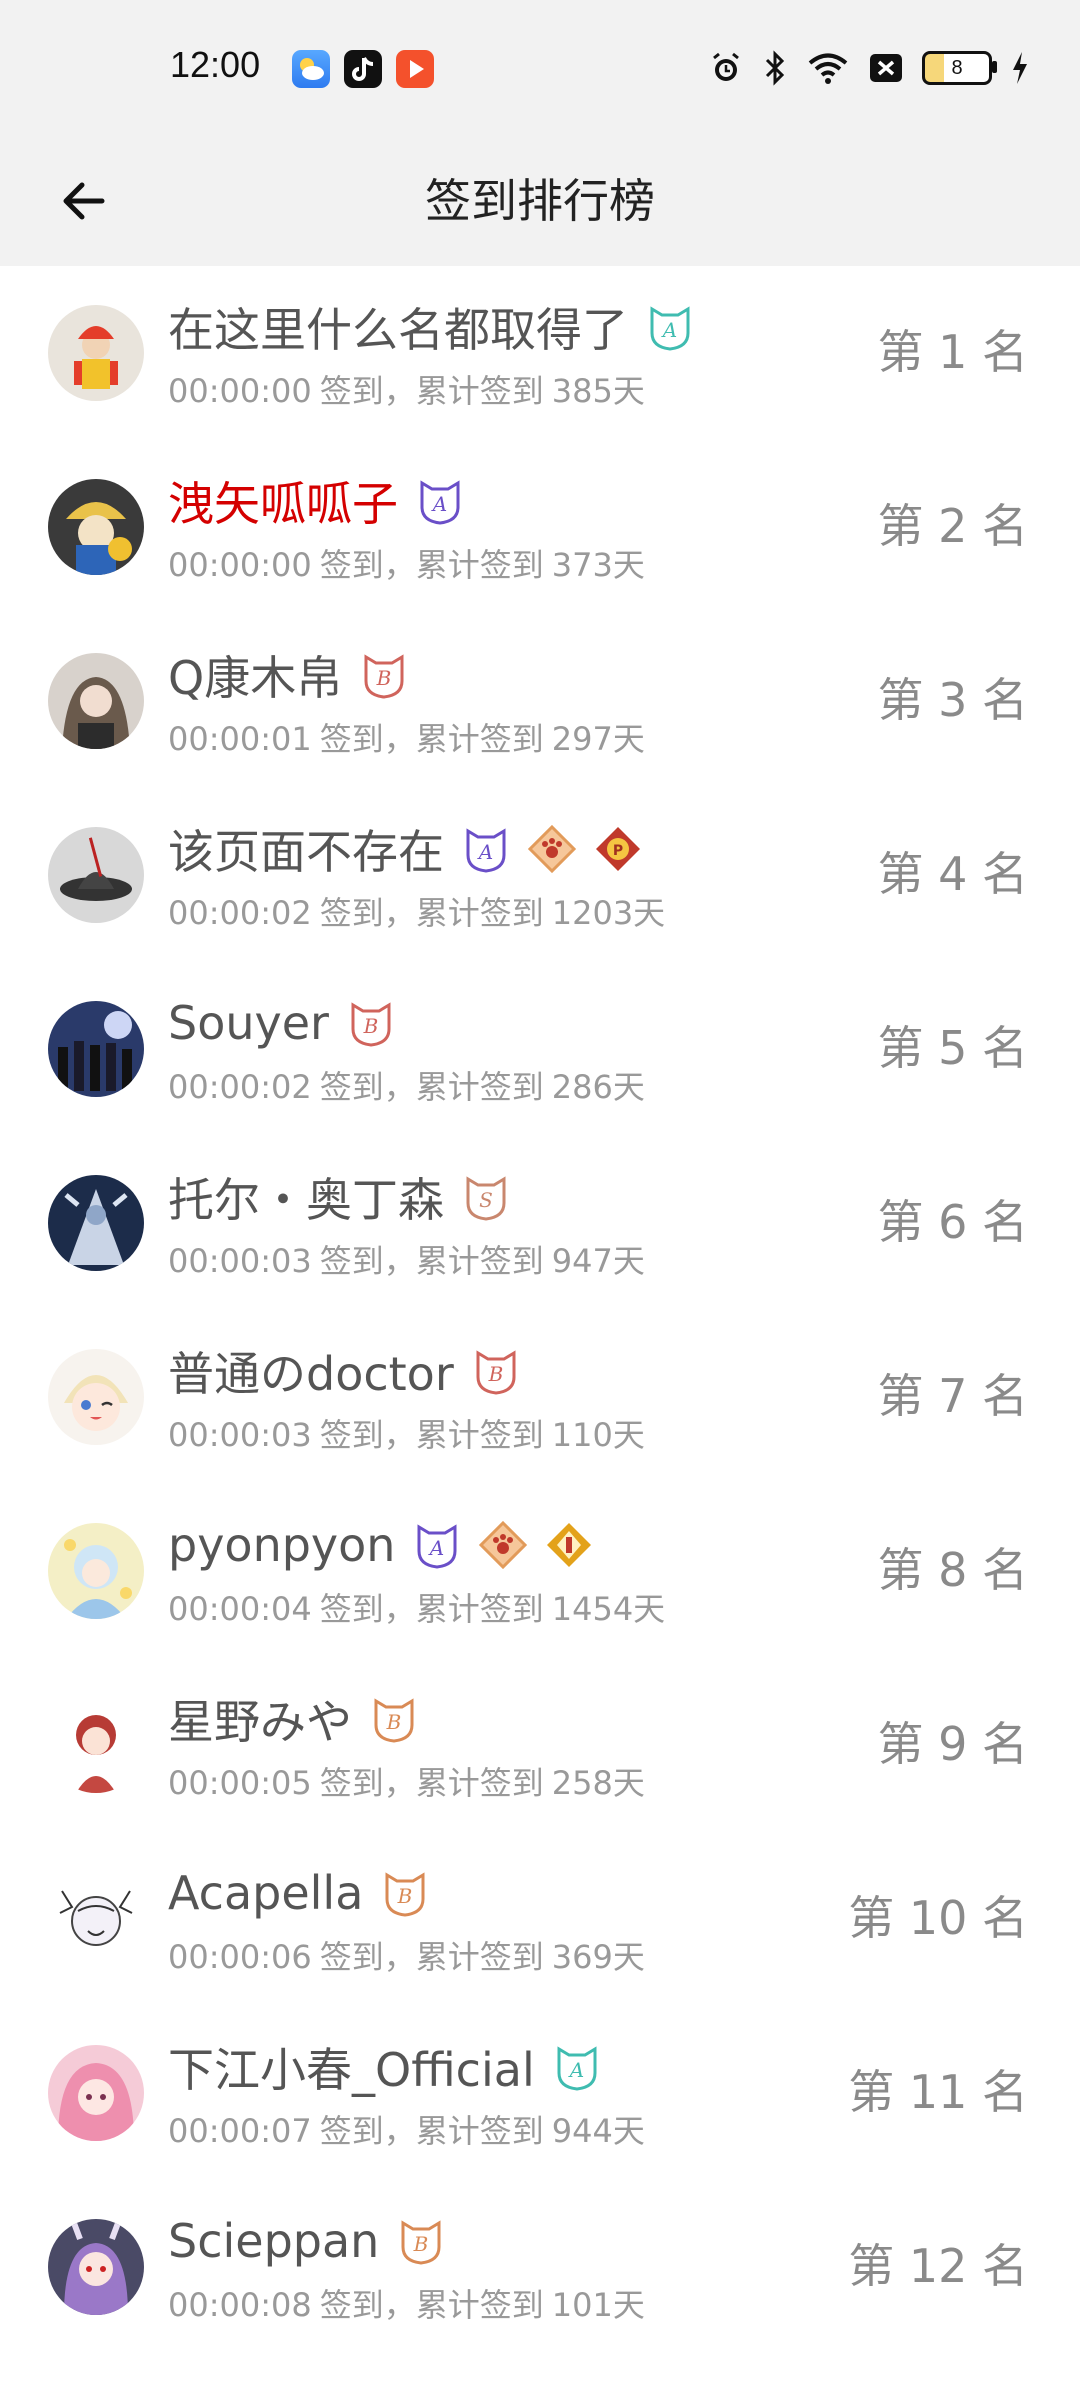 The width and height of the screenshot is (1080, 2400). I want to click on ranking-row: 星野みや B 00:00:05 签到，累计签到 258天 第 9 名, so click(540, 1745).